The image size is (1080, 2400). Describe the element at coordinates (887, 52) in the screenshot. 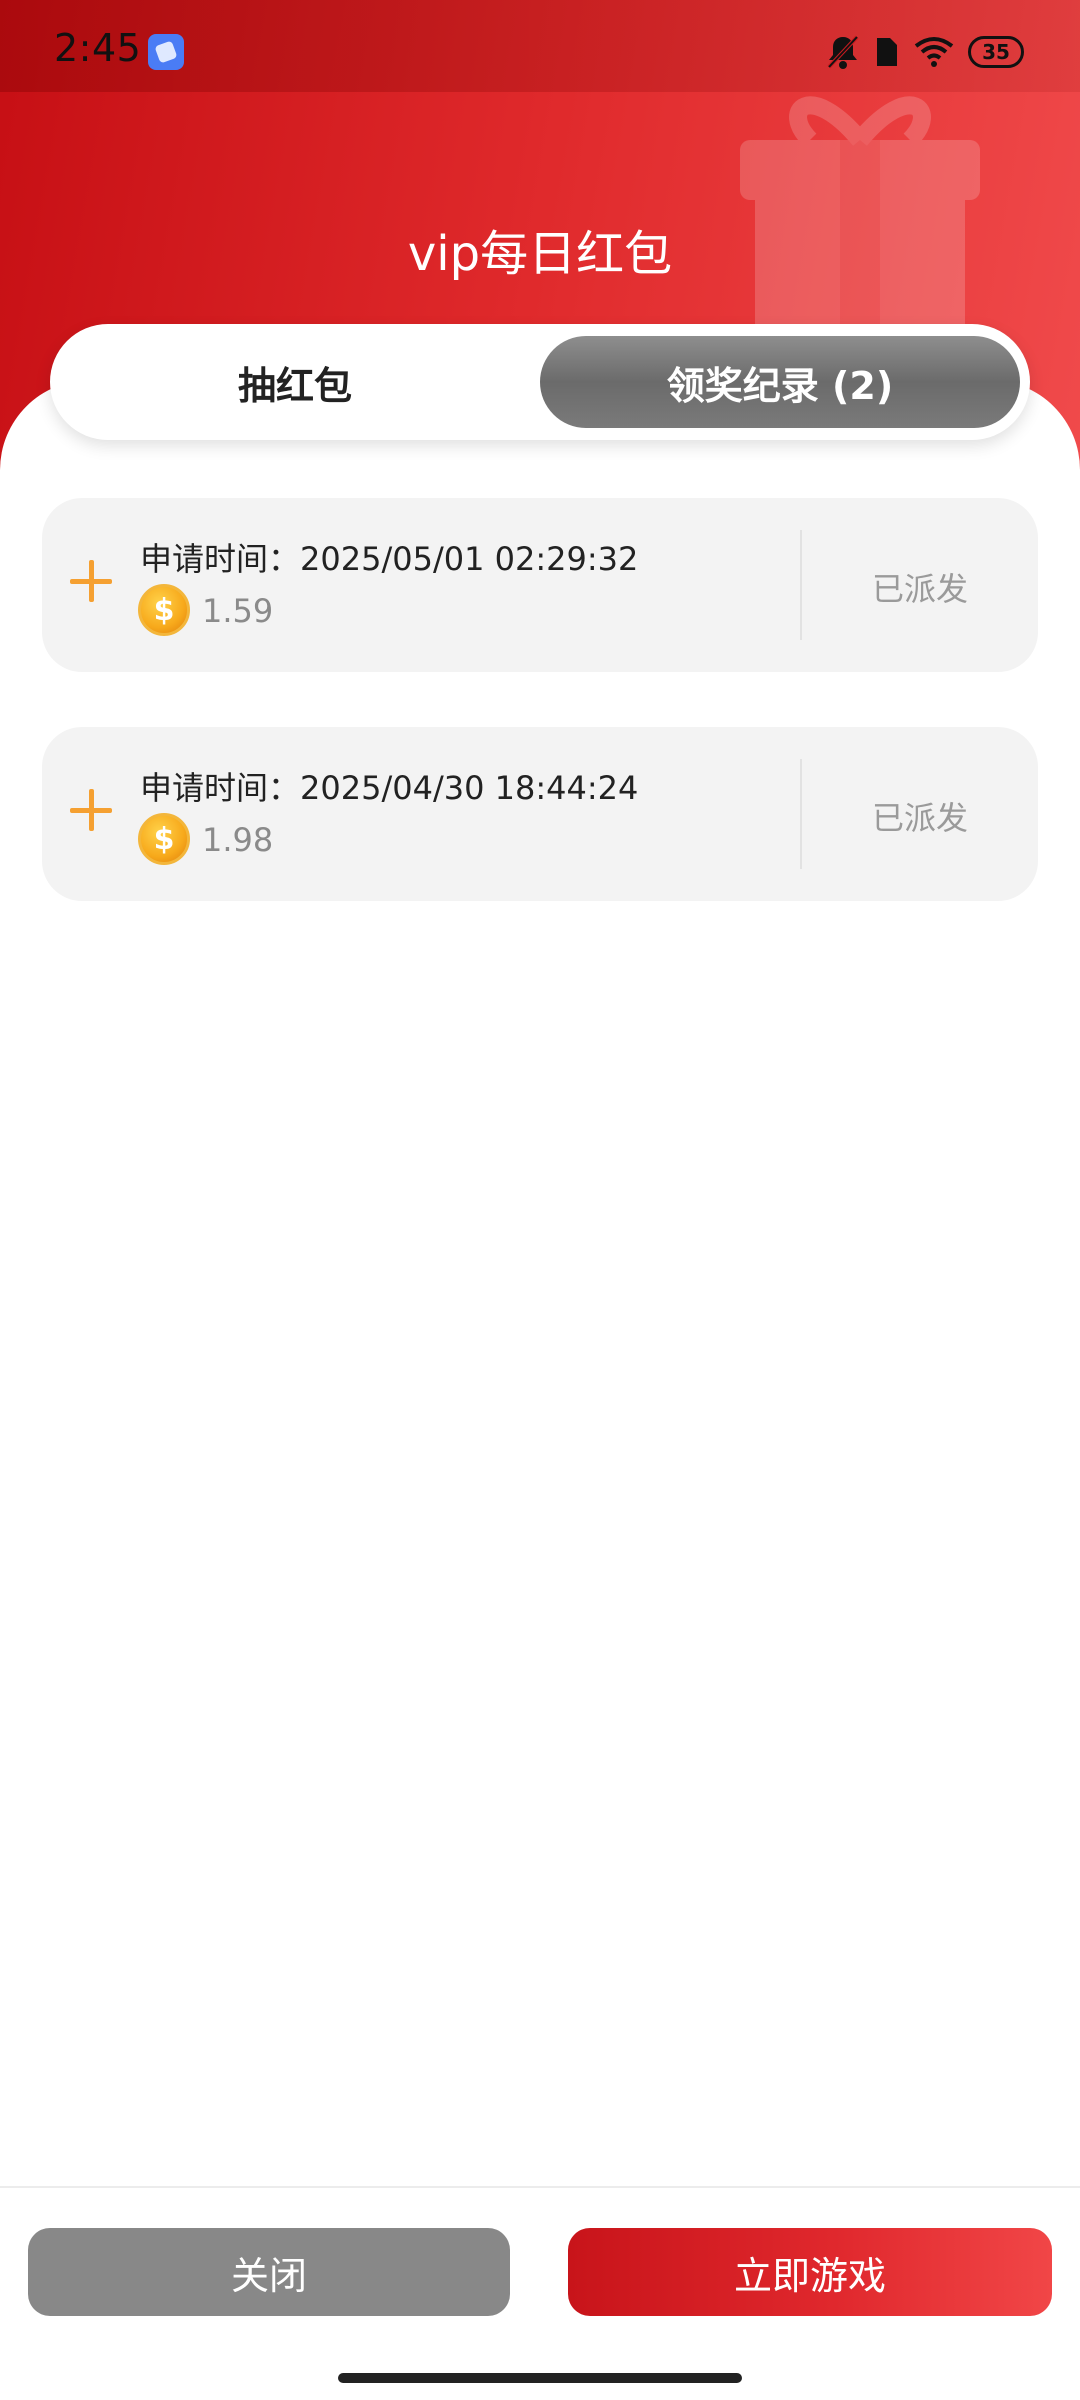

I see `sim-card-icon` at that location.